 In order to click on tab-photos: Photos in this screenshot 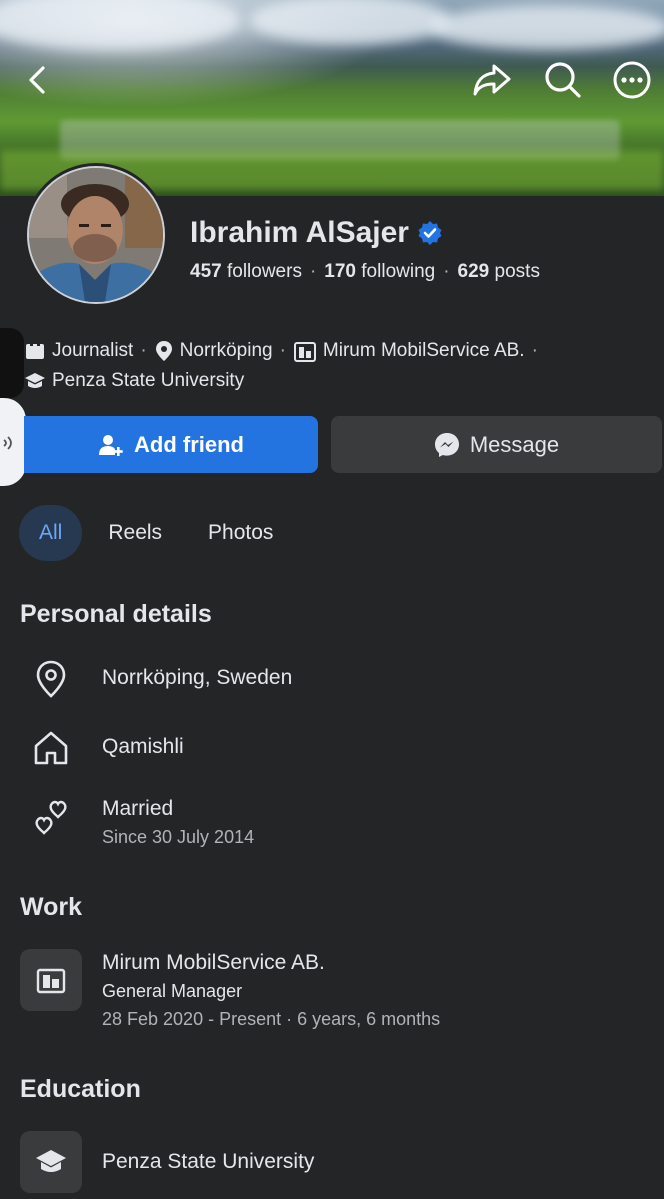, I will do `click(240, 533)`.